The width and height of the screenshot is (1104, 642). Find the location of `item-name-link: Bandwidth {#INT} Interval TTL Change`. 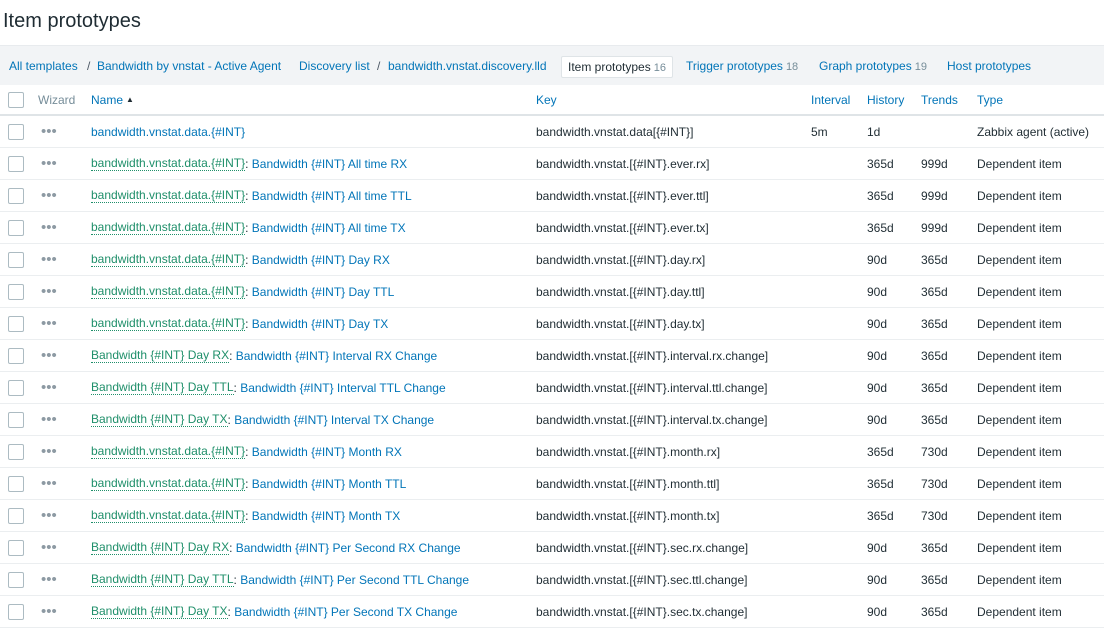

item-name-link: Bandwidth {#INT} Interval TTL Change is located at coordinates (342, 388).